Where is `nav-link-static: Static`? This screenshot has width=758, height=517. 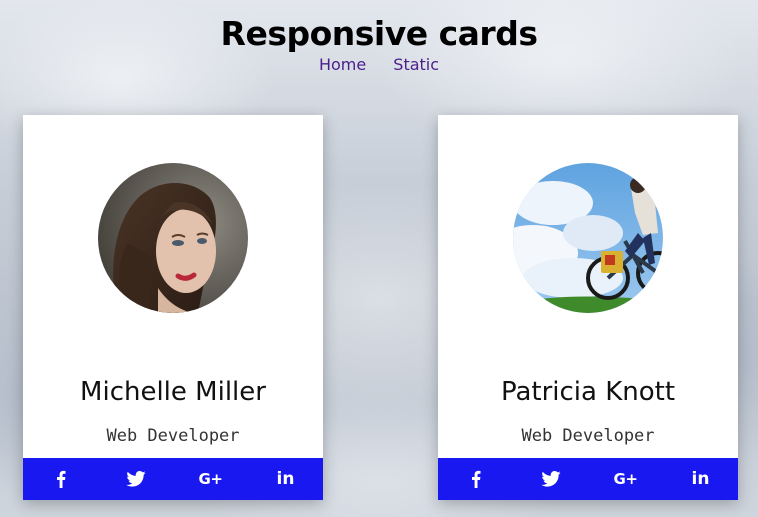 nav-link-static: Static is located at coordinates (416, 64).